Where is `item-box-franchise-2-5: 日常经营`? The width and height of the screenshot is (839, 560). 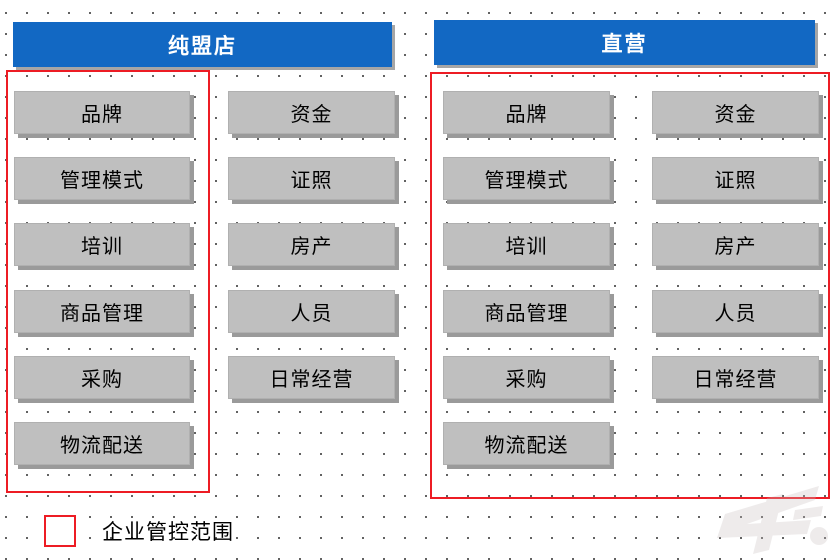
item-box-franchise-2-5: 日常经营 is located at coordinates (311, 377).